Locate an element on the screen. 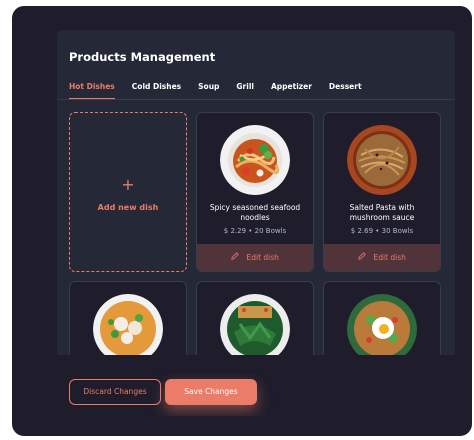 The height and width of the screenshot is (440, 474). page-title: Products Management is located at coordinates (142, 57).